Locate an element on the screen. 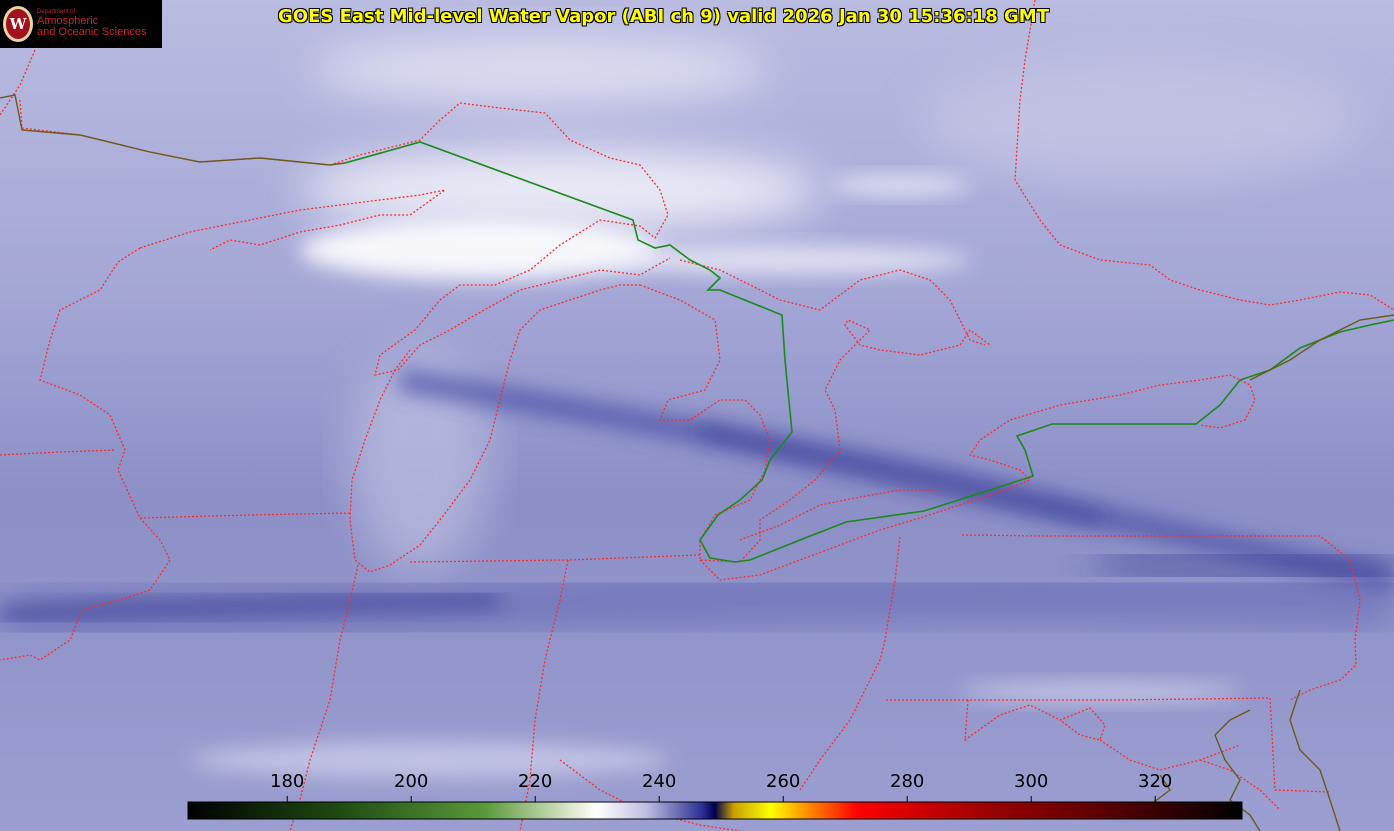 This screenshot has height=831, width=1394. seal-letter: W is located at coordinates (18, 24).